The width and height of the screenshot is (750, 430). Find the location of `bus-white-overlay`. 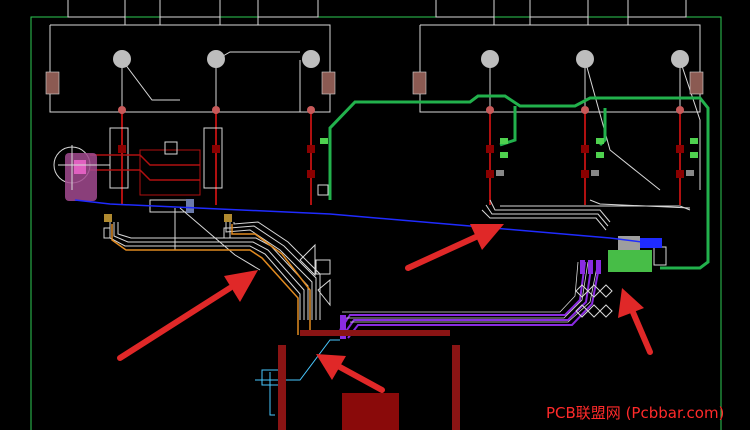

bus-white-overlay is located at coordinates (470, 292).